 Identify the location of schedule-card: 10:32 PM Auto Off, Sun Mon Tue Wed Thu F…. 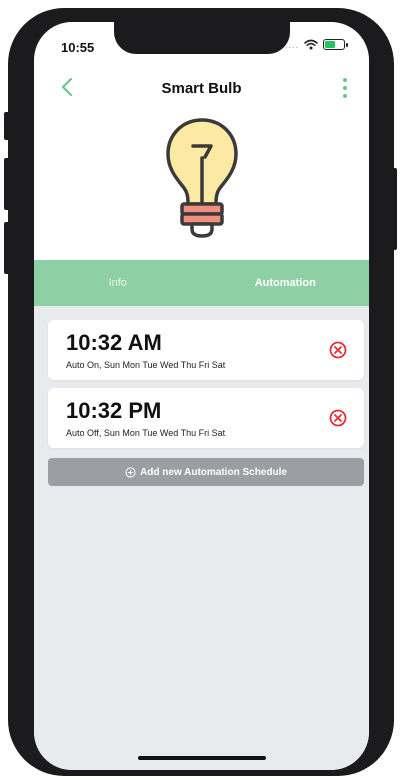
(206, 418).